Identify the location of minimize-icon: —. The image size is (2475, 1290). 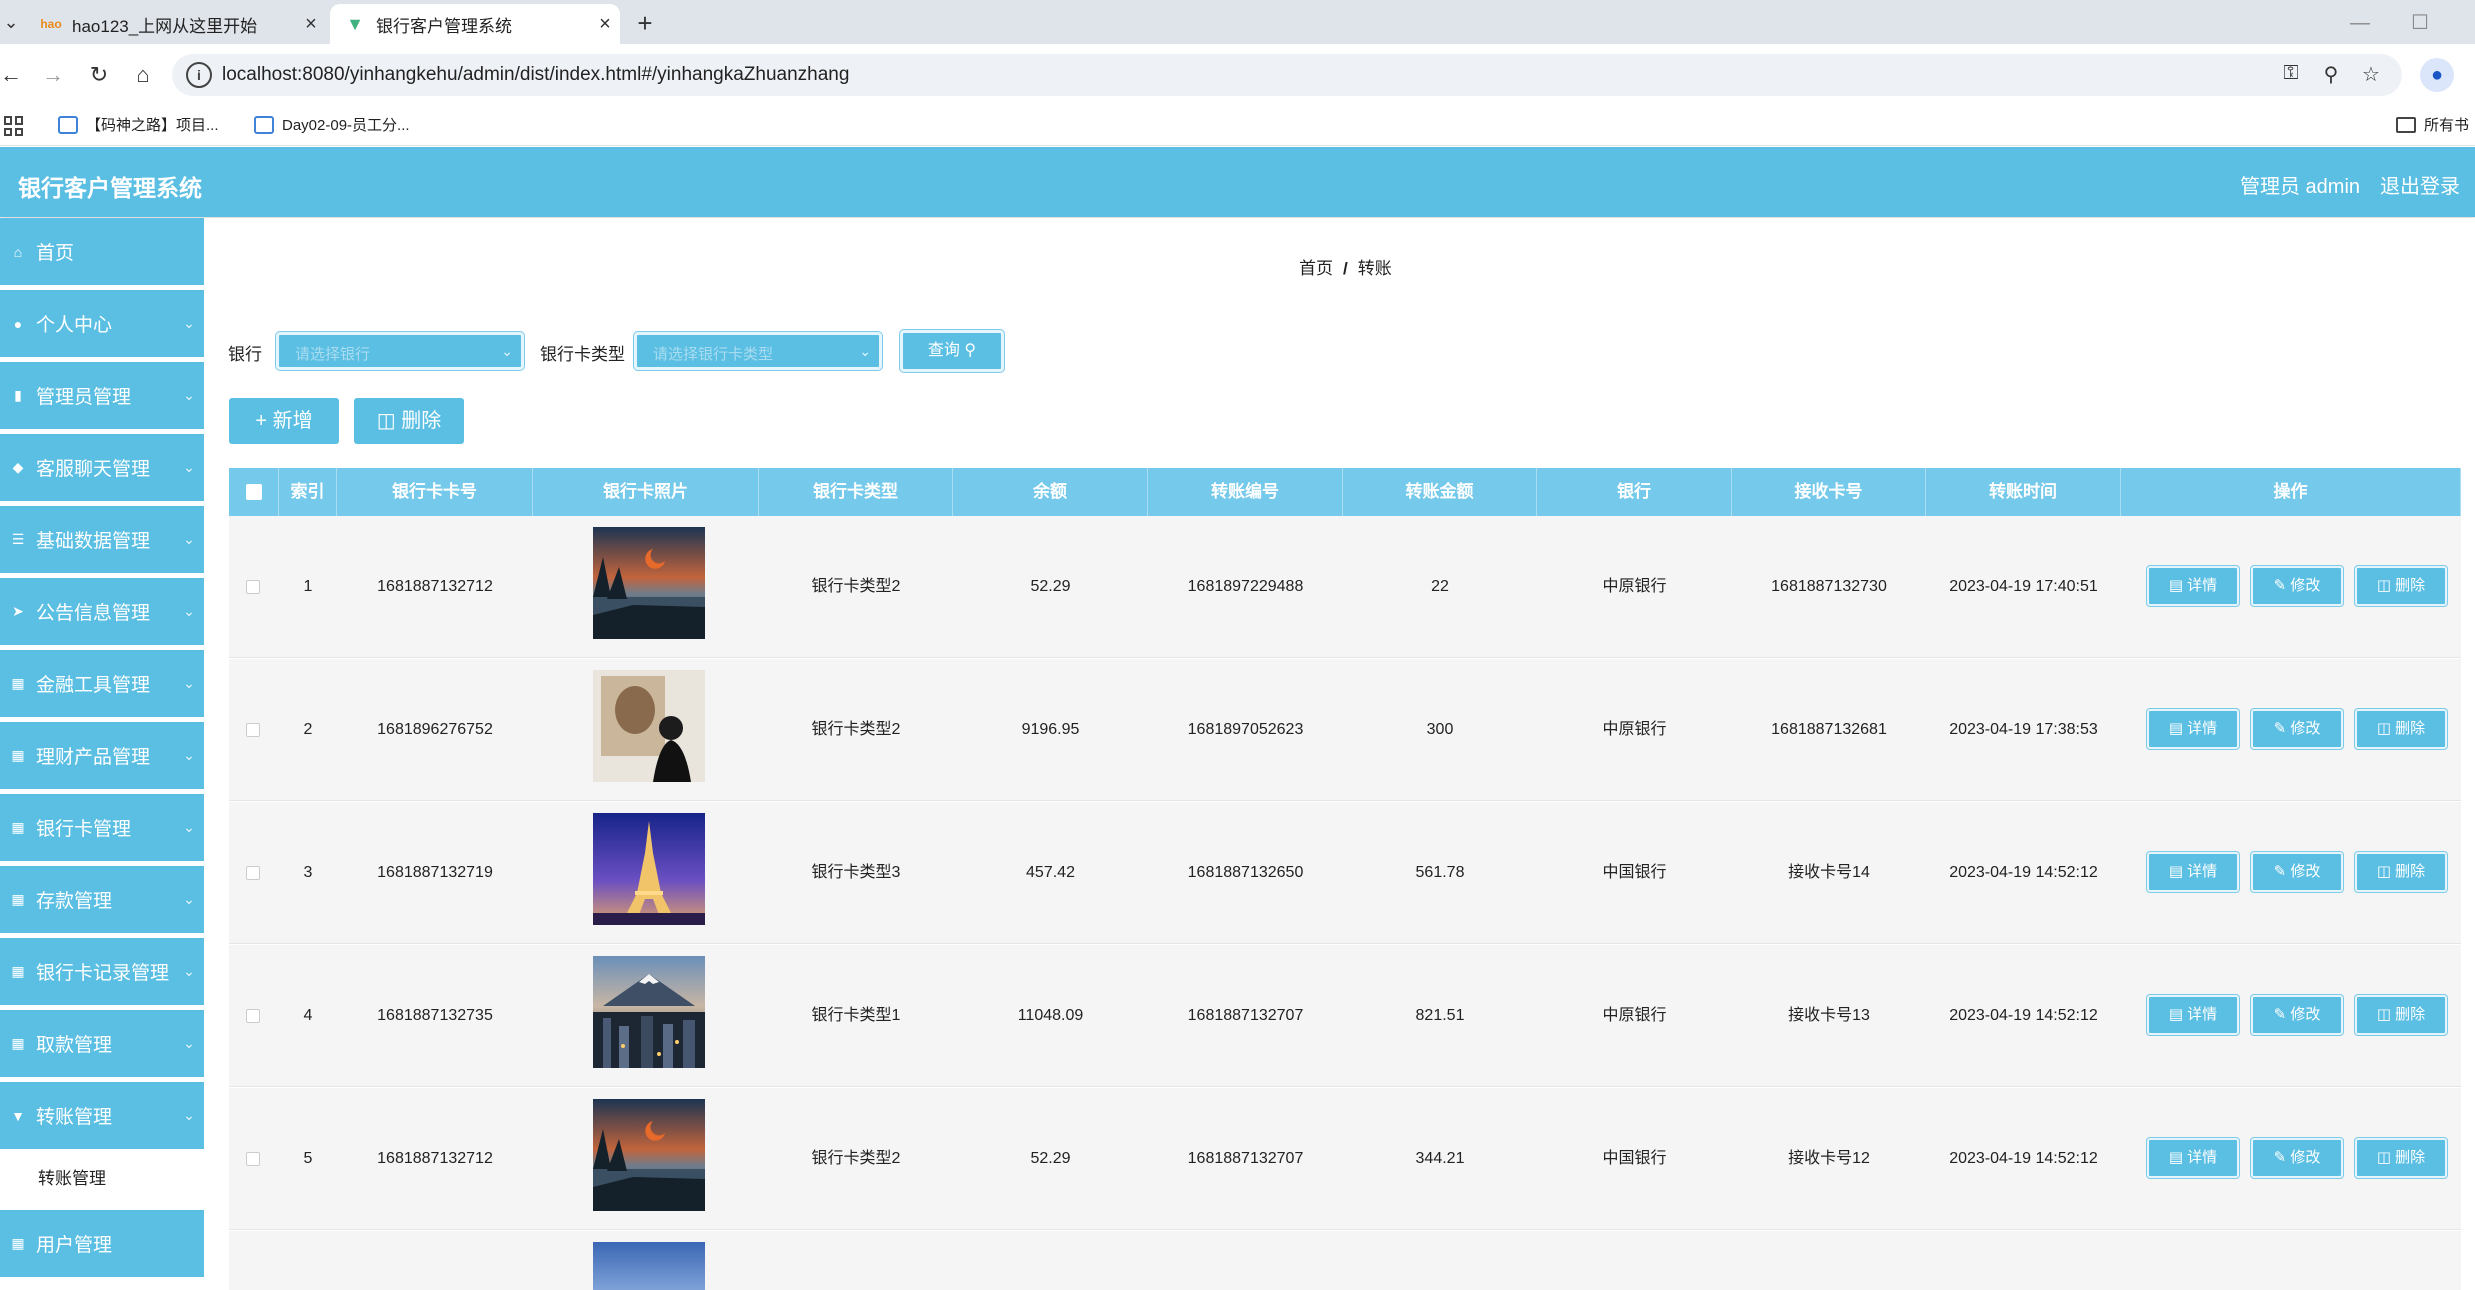
(2360, 23).